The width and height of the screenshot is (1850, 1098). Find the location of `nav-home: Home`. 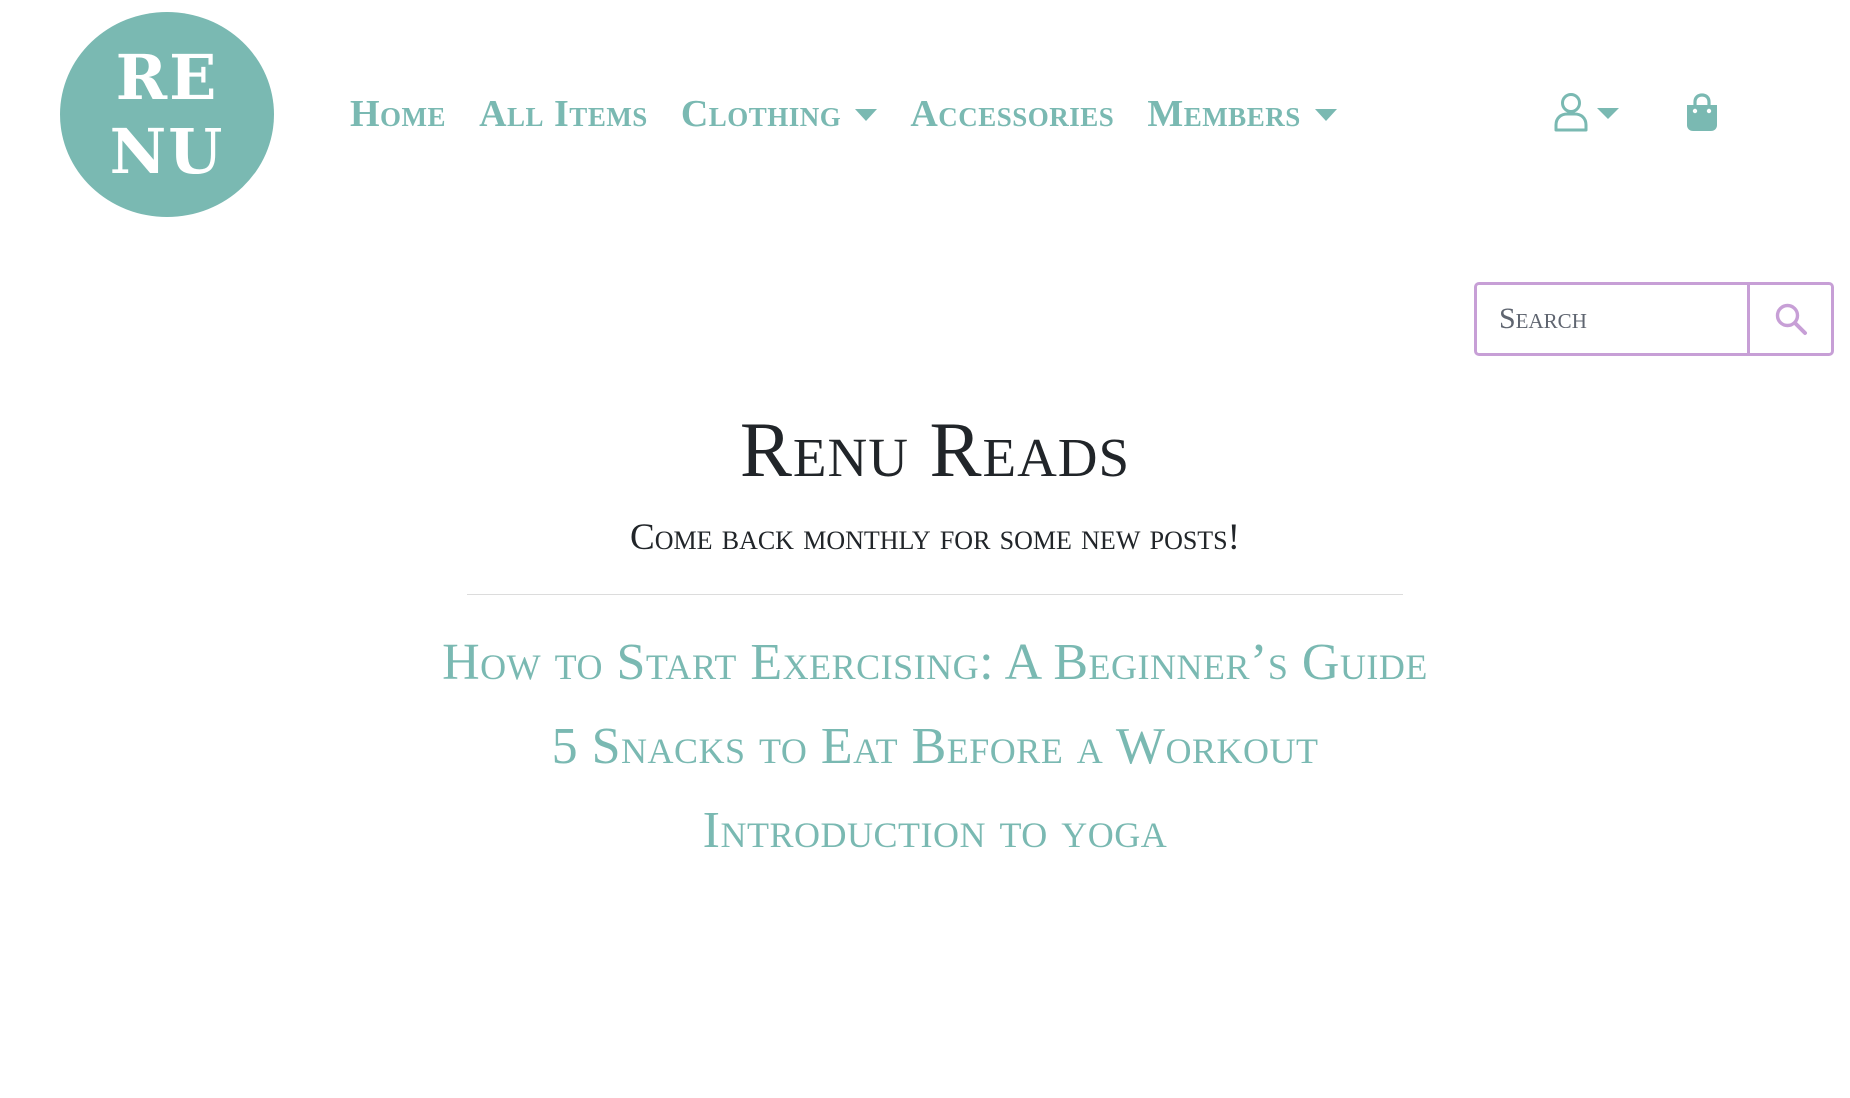

nav-home: Home is located at coordinates (398, 114).